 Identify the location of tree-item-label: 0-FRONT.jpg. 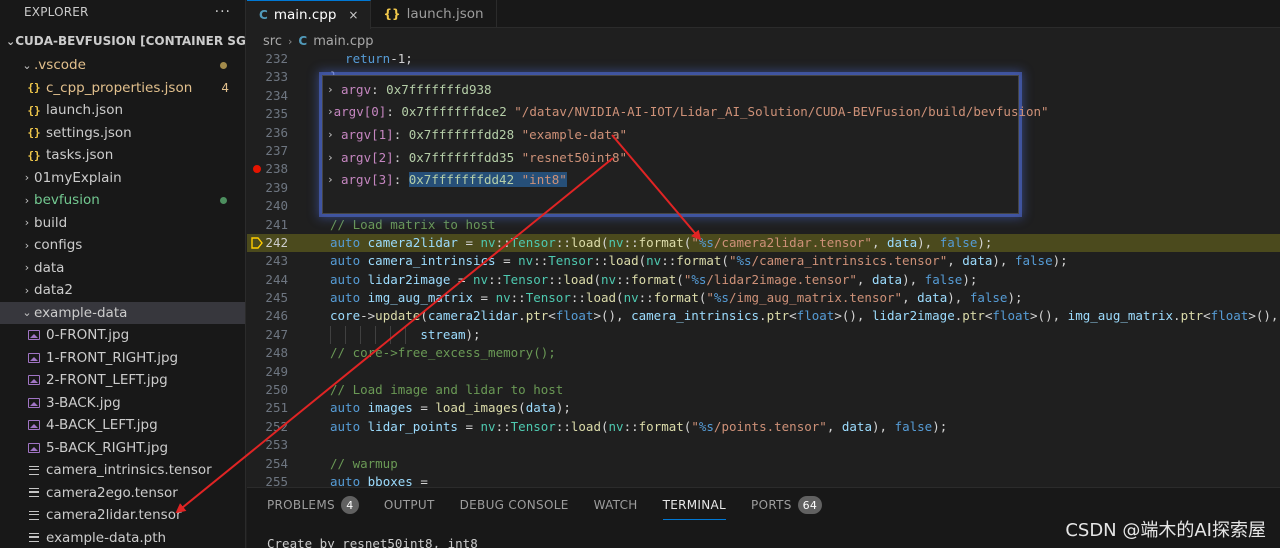
(88, 335).